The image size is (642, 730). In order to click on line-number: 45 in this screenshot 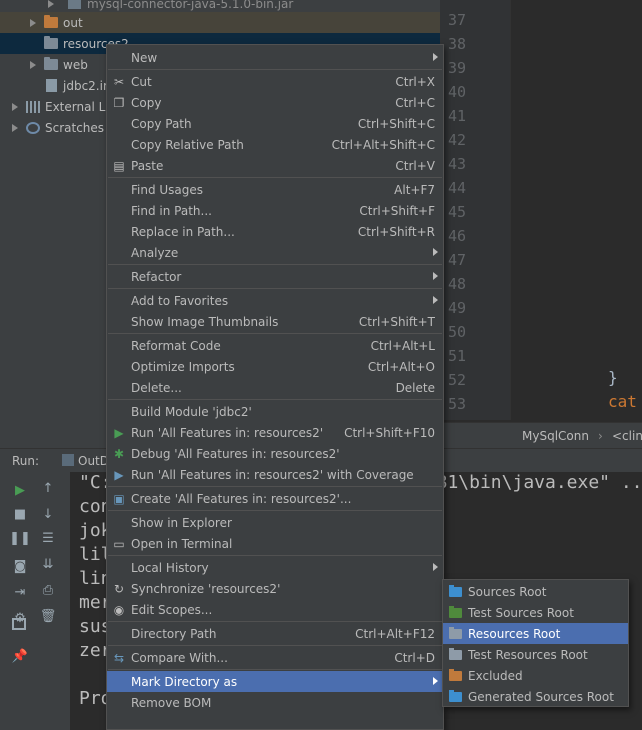, I will do `click(456, 212)`.